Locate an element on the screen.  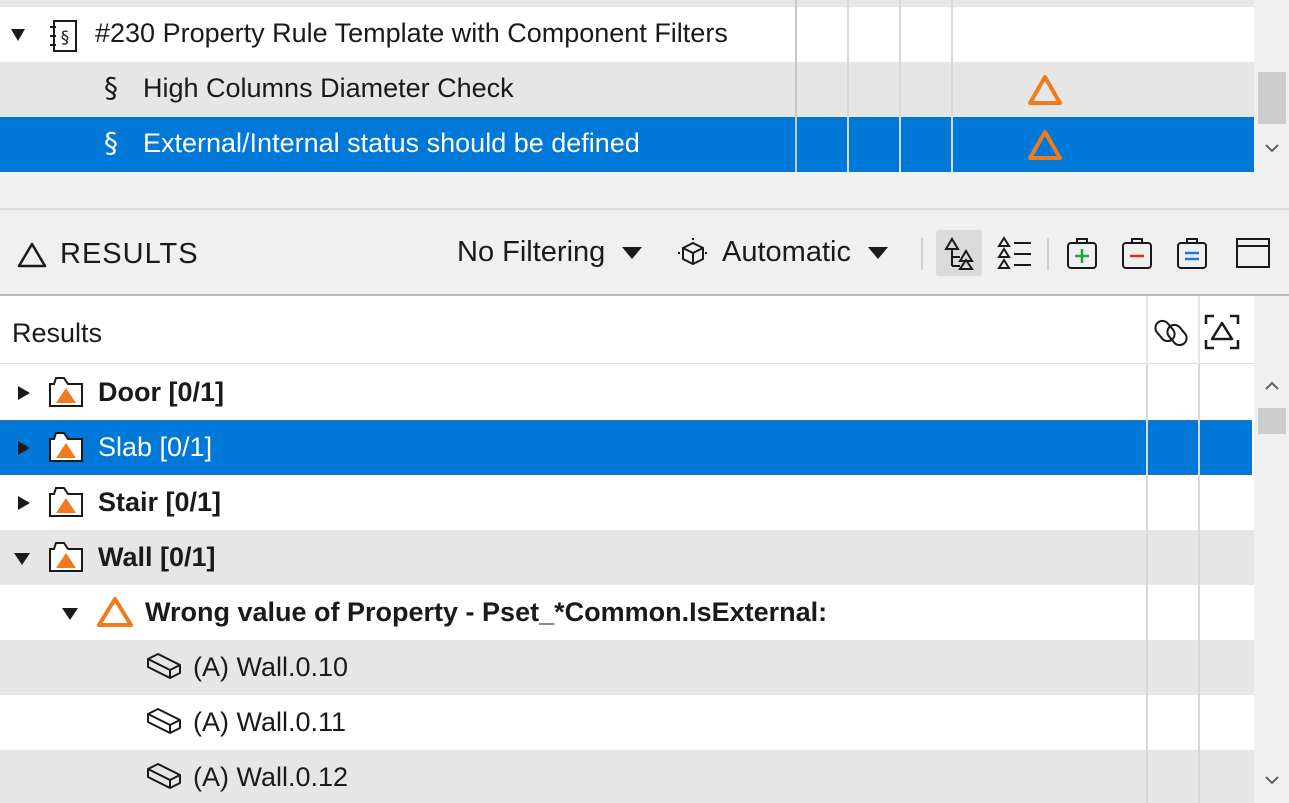
result-group-stair: Stair [0/1] is located at coordinates (575, 502).